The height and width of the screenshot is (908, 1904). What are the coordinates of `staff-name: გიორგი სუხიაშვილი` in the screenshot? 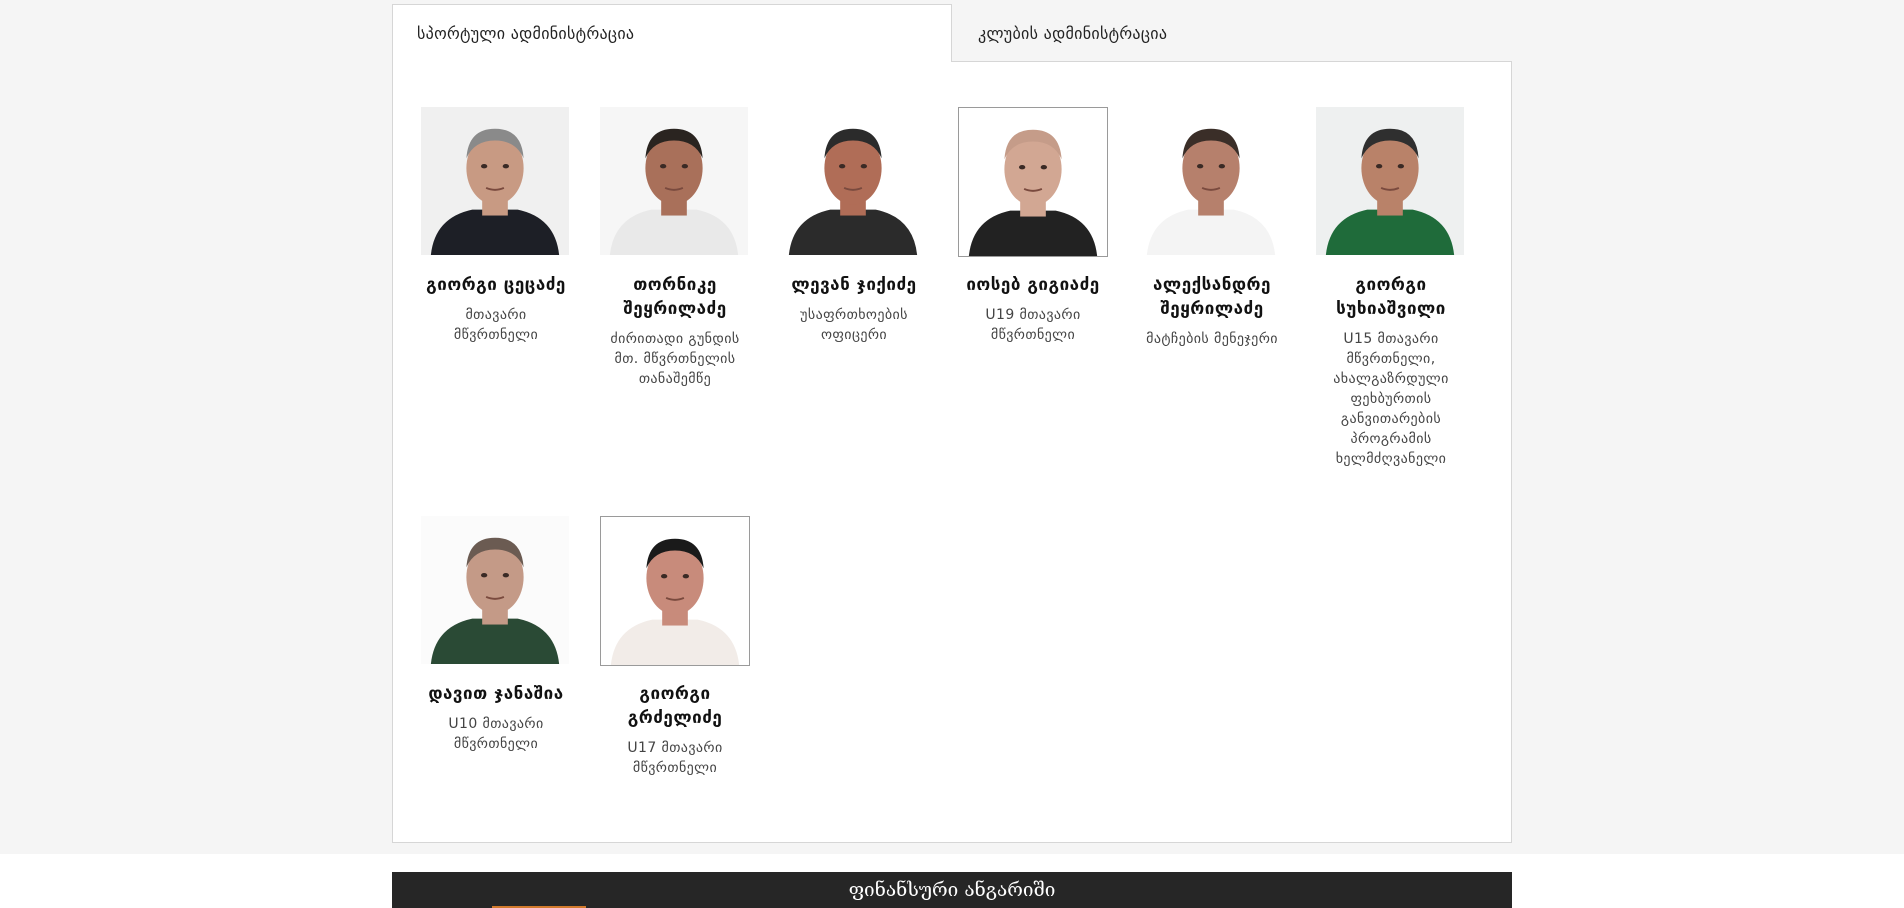 It's located at (1391, 297).